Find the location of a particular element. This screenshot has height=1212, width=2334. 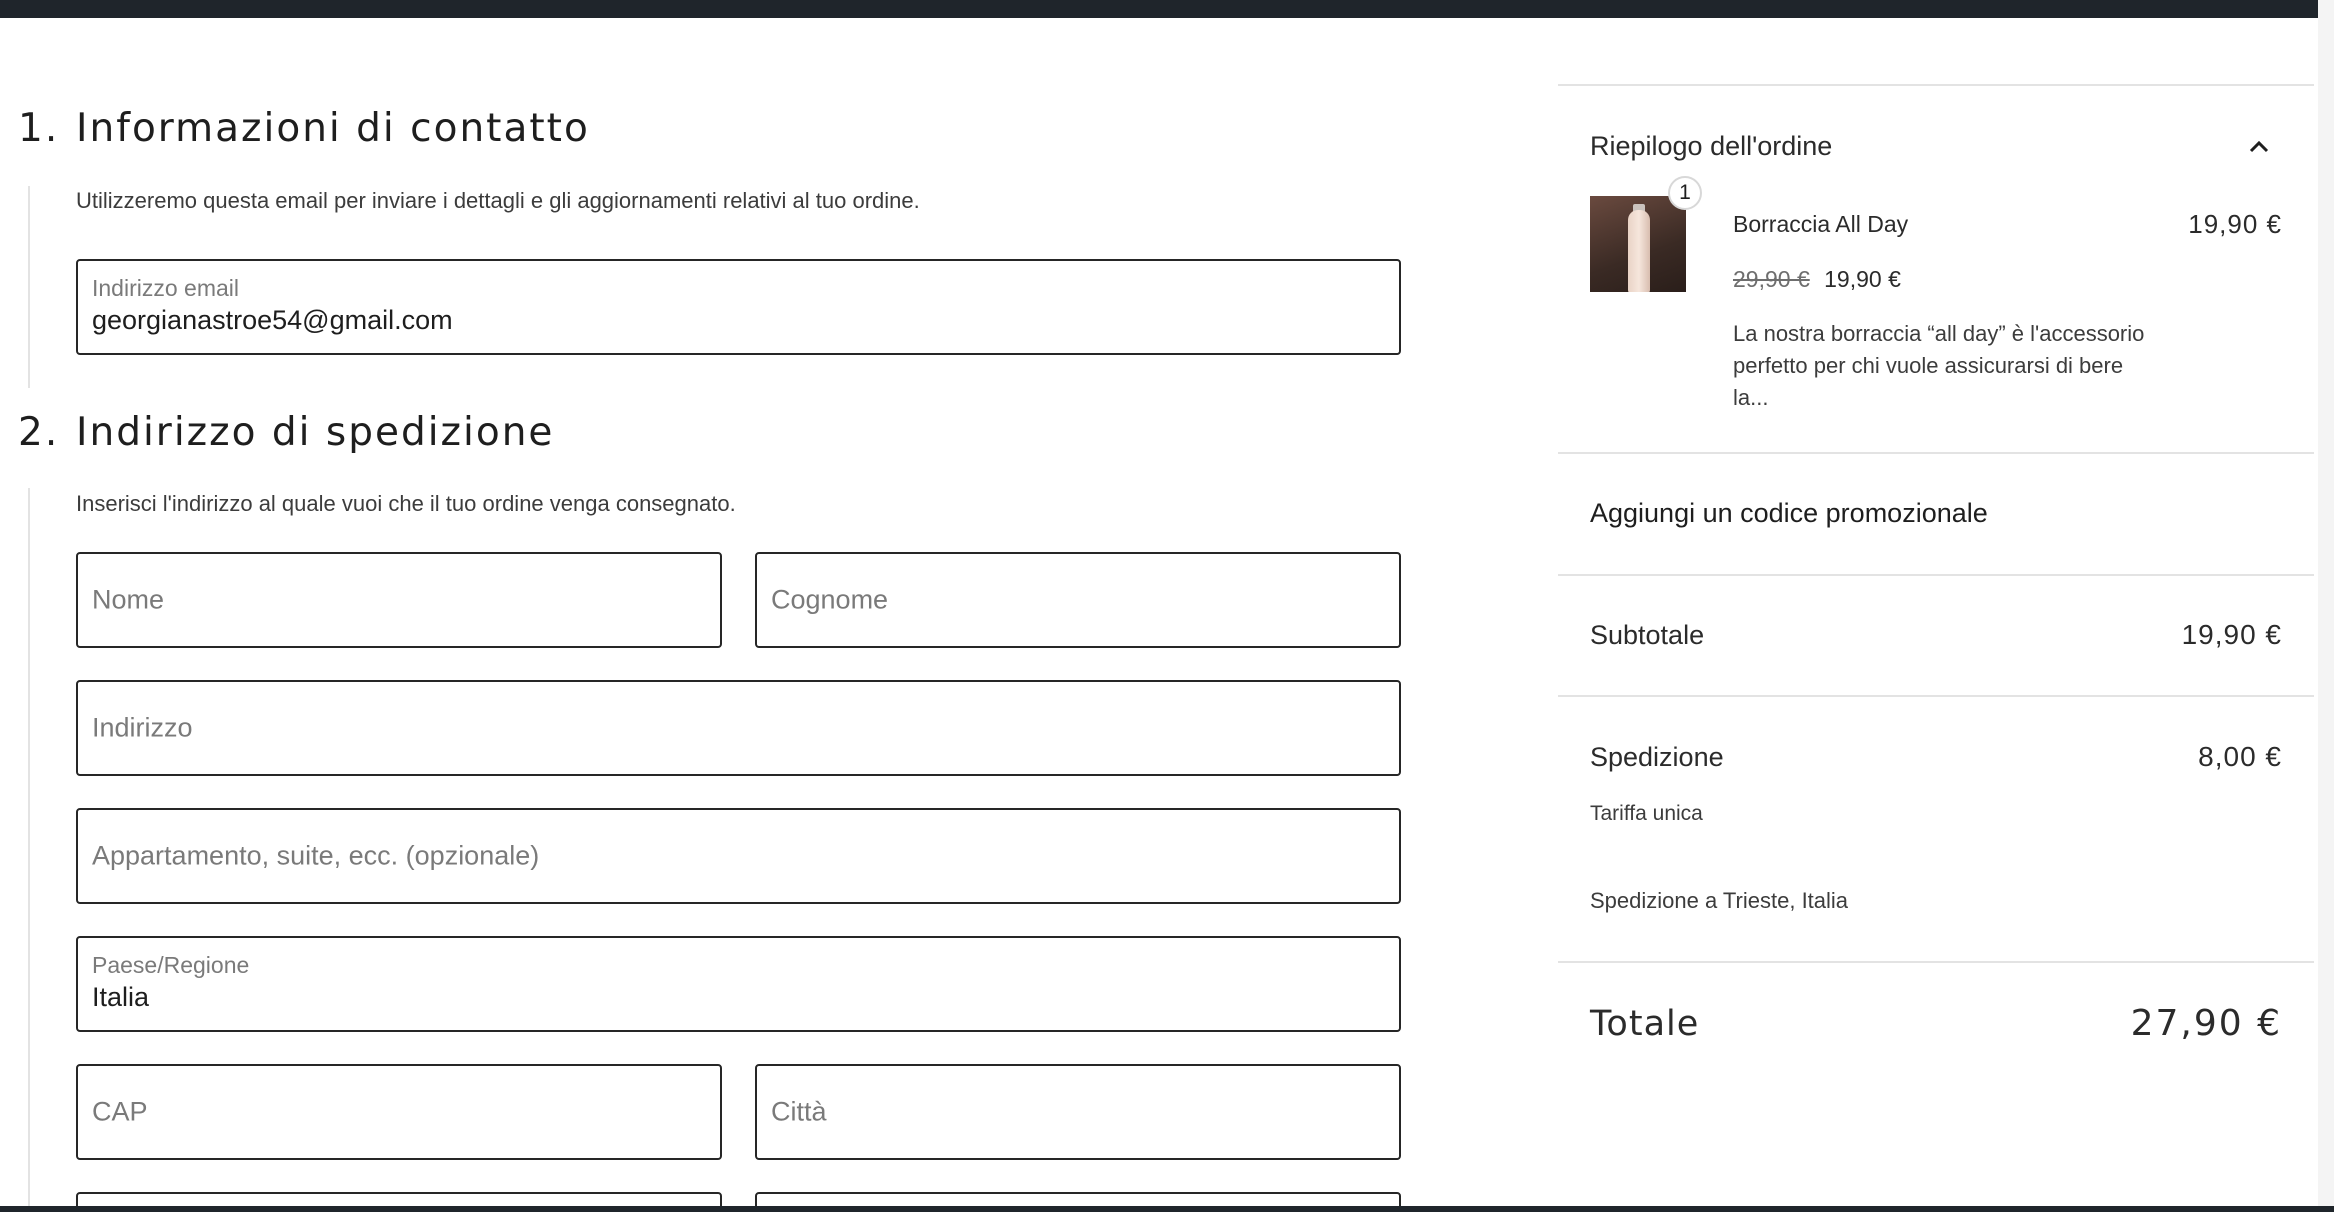

shipping-title-text: Indirizzo di spedizione is located at coordinates (315, 432).